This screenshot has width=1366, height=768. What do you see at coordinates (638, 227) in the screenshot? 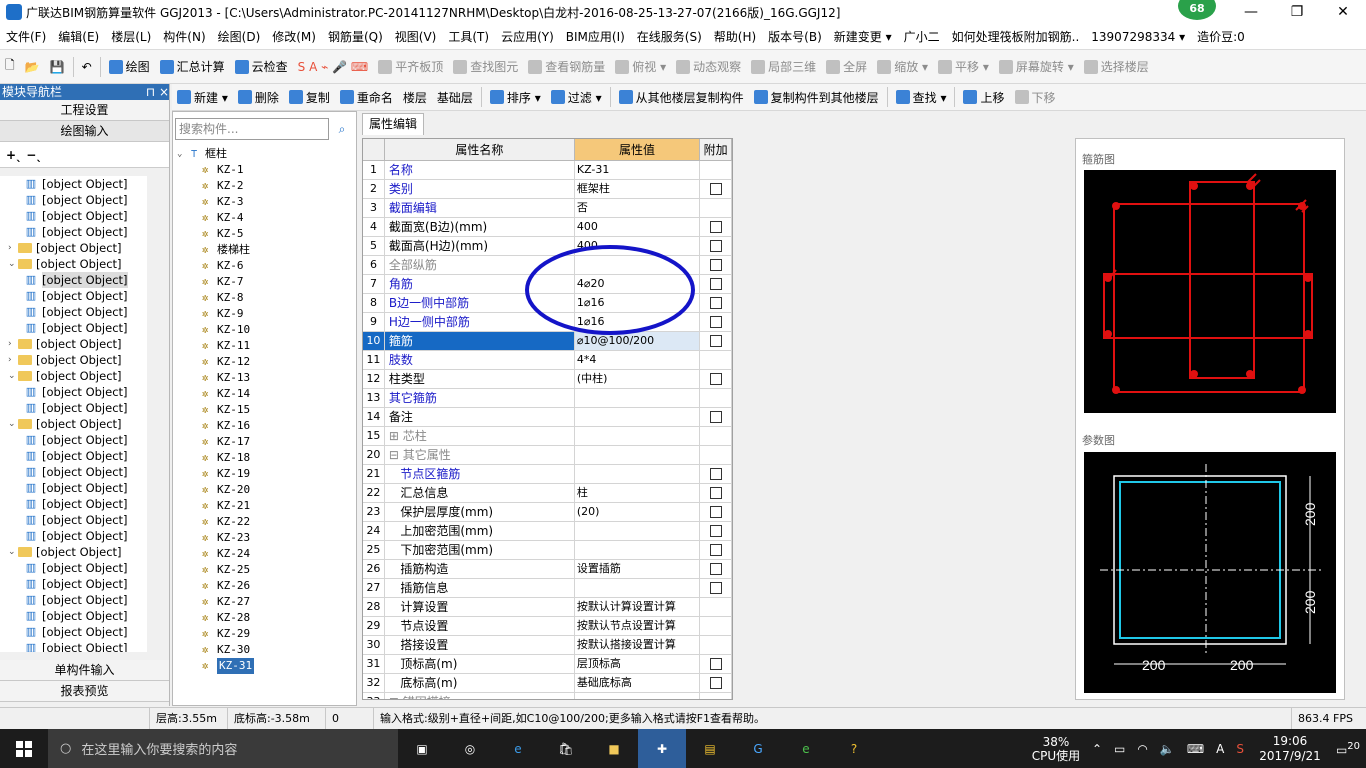
I see `property-value: 400` at bounding box center [638, 227].